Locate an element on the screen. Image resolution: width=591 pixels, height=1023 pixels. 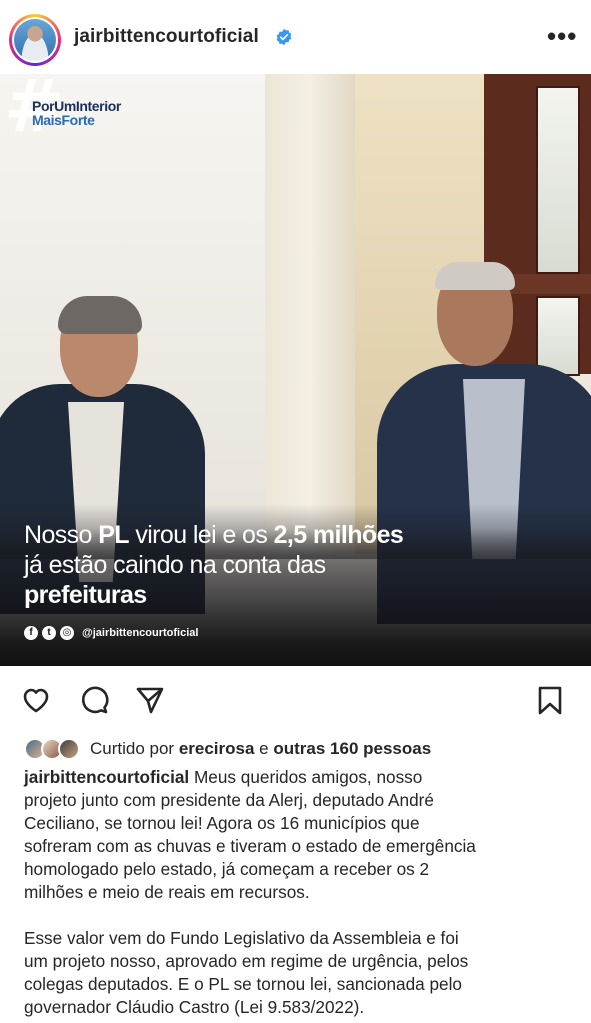
bookmark-icon is located at coordinates (550, 700).